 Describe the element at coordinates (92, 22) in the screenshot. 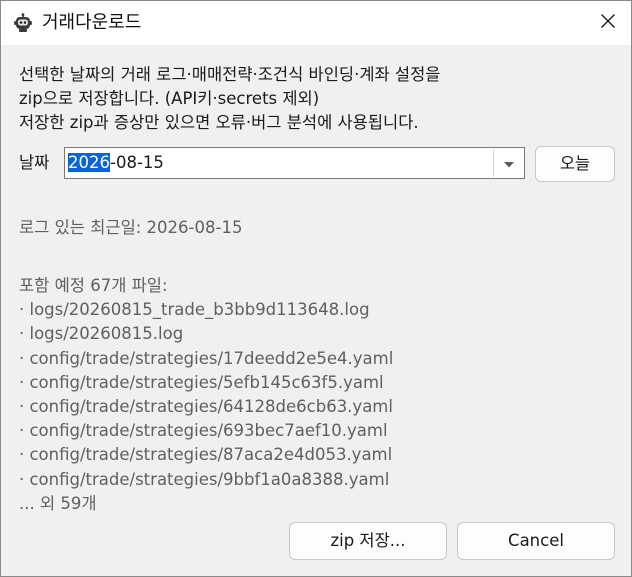

I see `window-title: 거래다운로드` at that location.